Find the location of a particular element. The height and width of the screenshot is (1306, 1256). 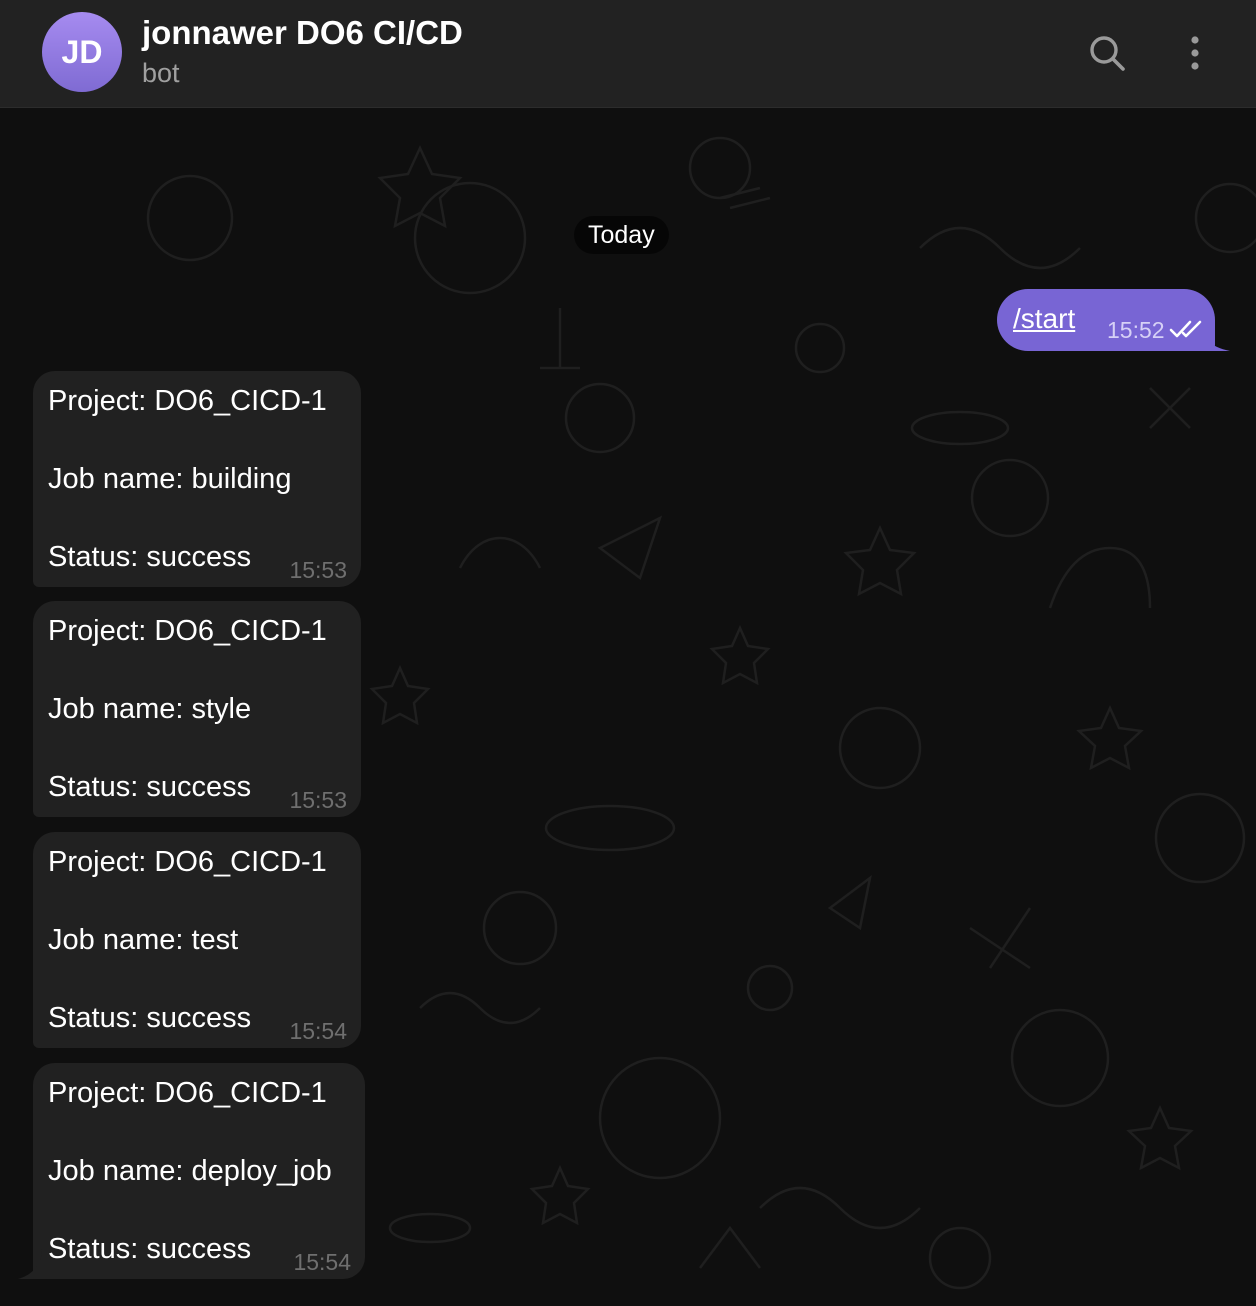

more-vertical-icon is located at coordinates (1195, 53).